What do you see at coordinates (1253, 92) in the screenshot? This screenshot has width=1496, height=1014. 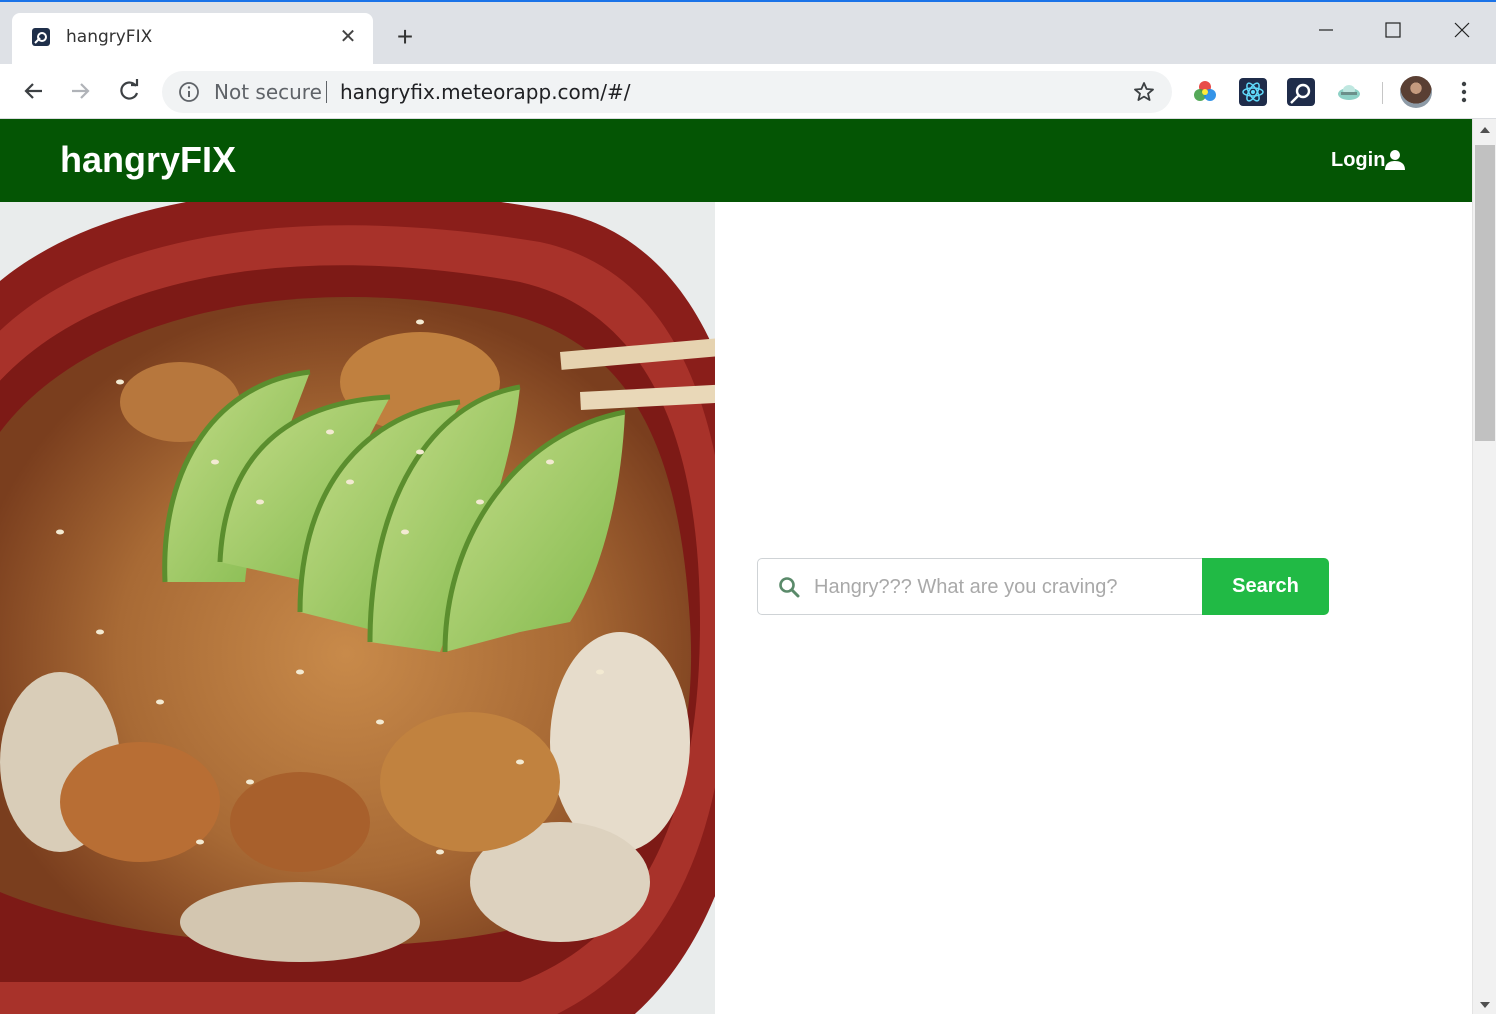 I see `react-devtools-icon` at bounding box center [1253, 92].